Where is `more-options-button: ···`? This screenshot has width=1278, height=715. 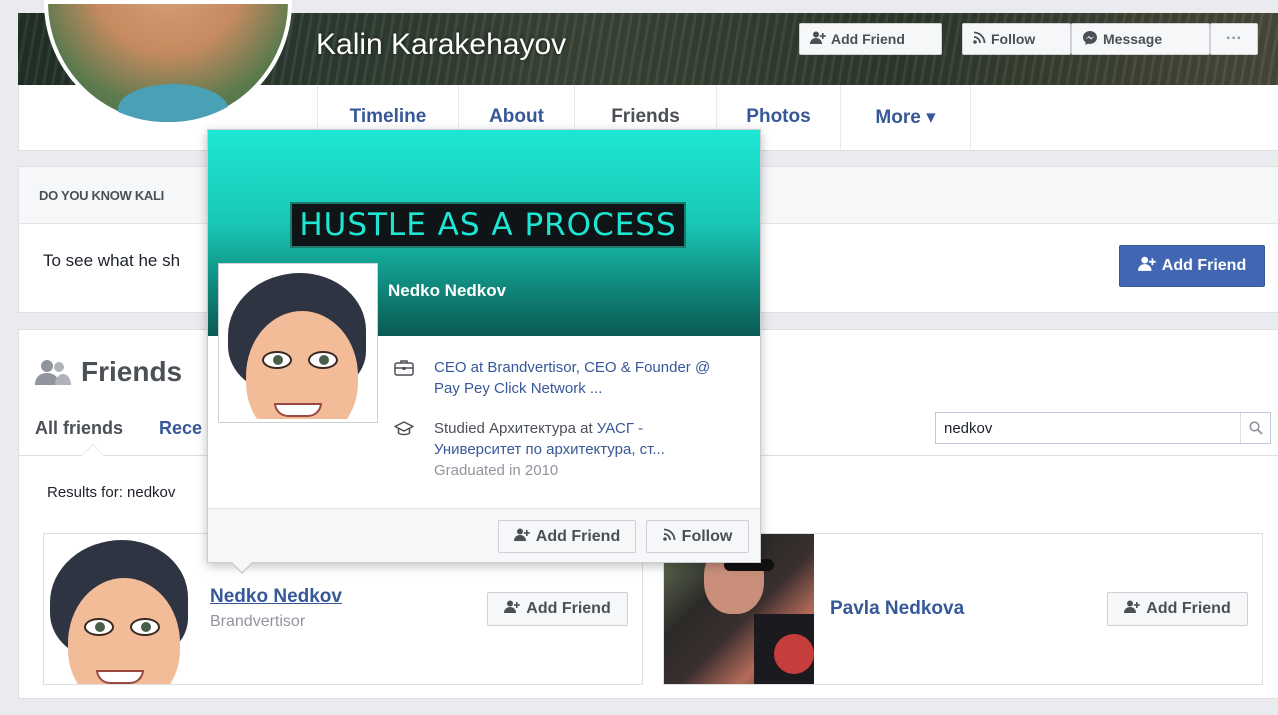 more-options-button: ··· is located at coordinates (1234, 39).